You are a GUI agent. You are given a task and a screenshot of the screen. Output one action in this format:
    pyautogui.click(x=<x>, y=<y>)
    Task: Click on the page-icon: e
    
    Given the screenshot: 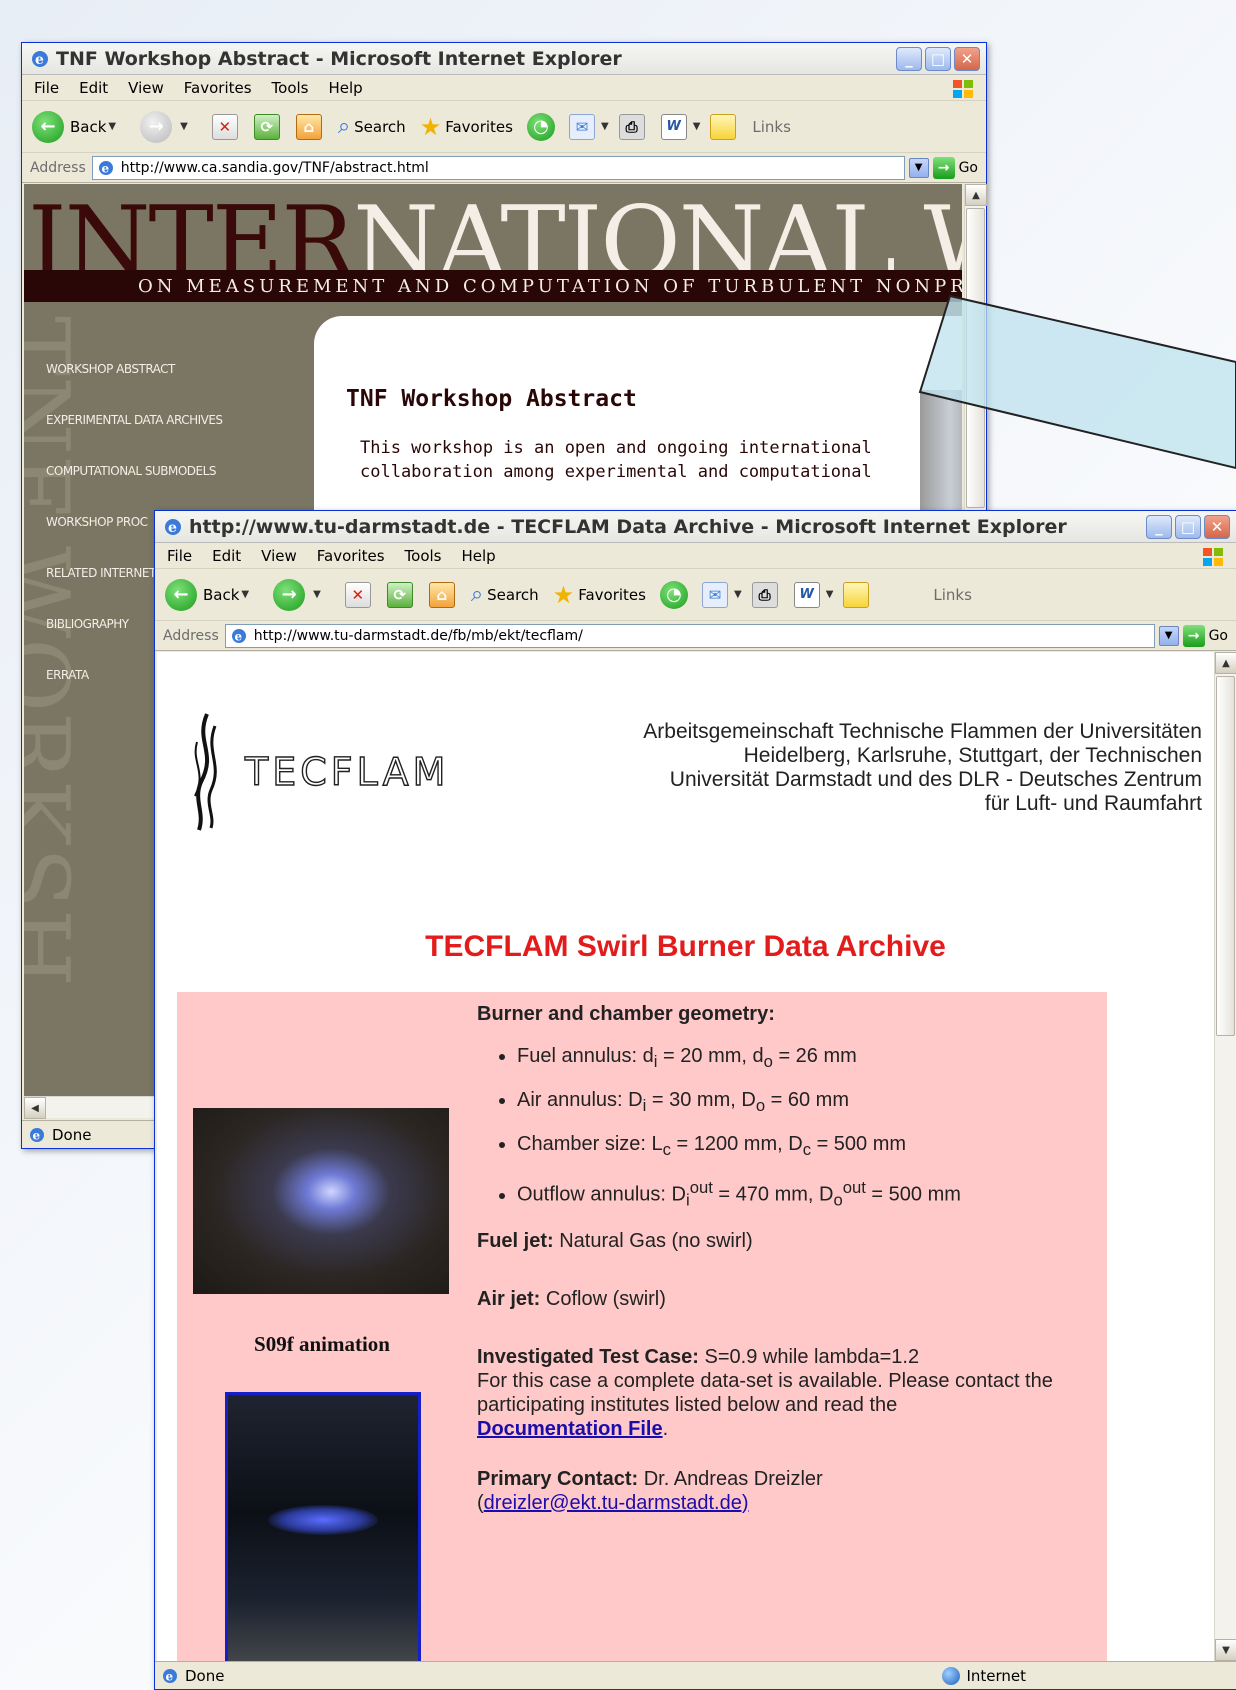 What is the action you would take?
    pyautogui.click(x=238, y=635)
    